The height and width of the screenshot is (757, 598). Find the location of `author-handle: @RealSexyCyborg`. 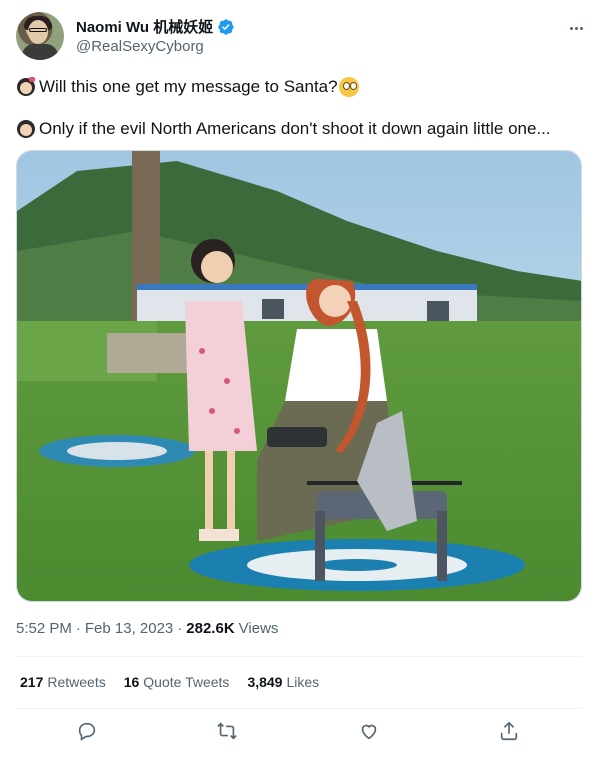

author-handle: @RealSexyCyborg is located at coordinates (140, 46).